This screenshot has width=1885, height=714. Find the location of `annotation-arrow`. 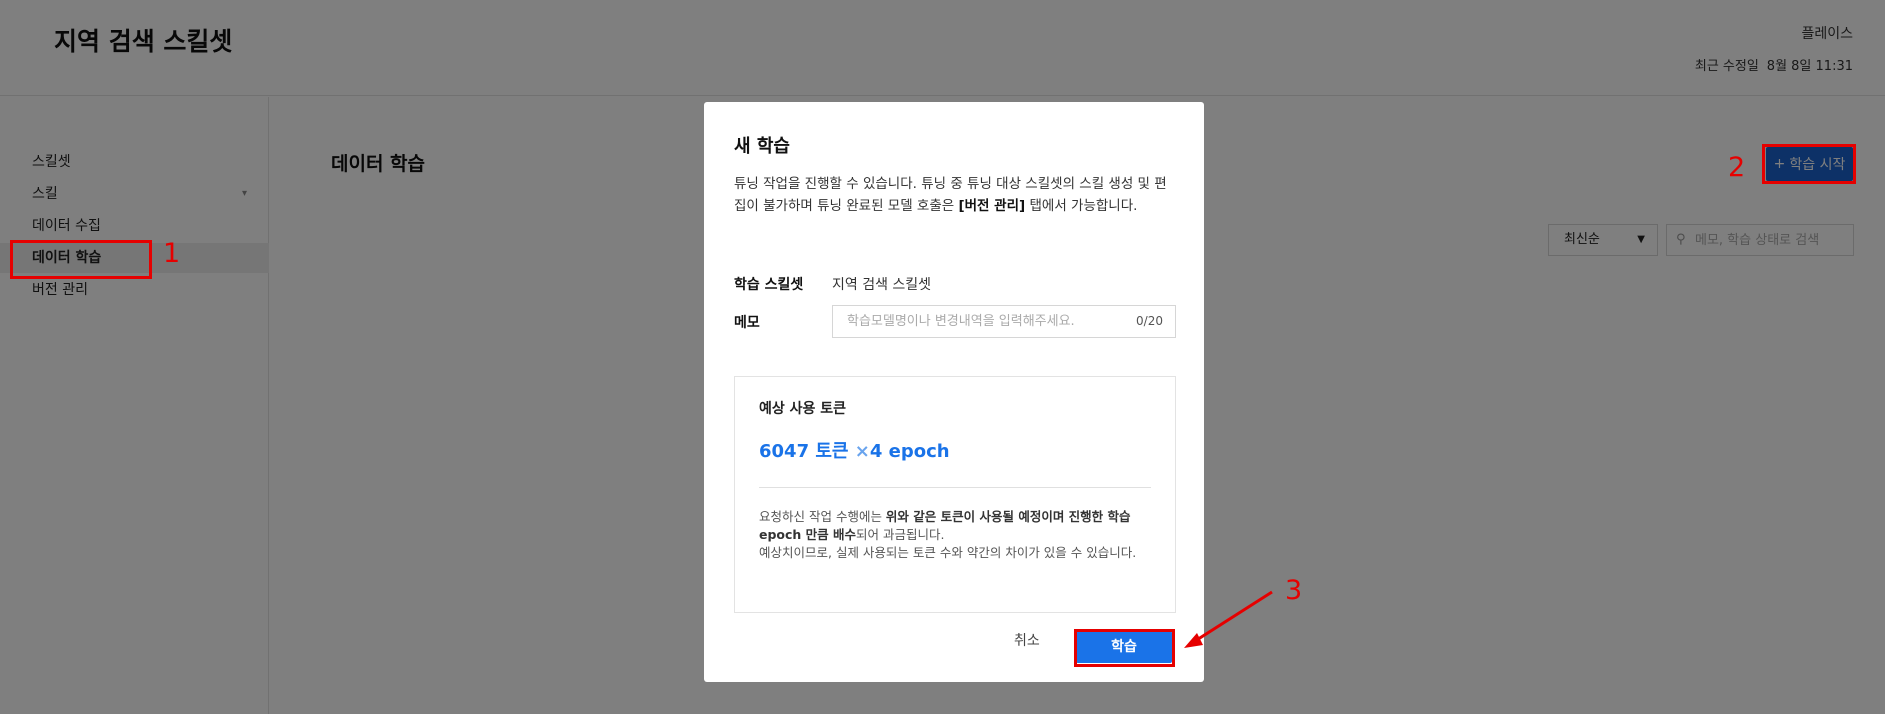

annotation-arrow is located at coordinates (1228, 619).